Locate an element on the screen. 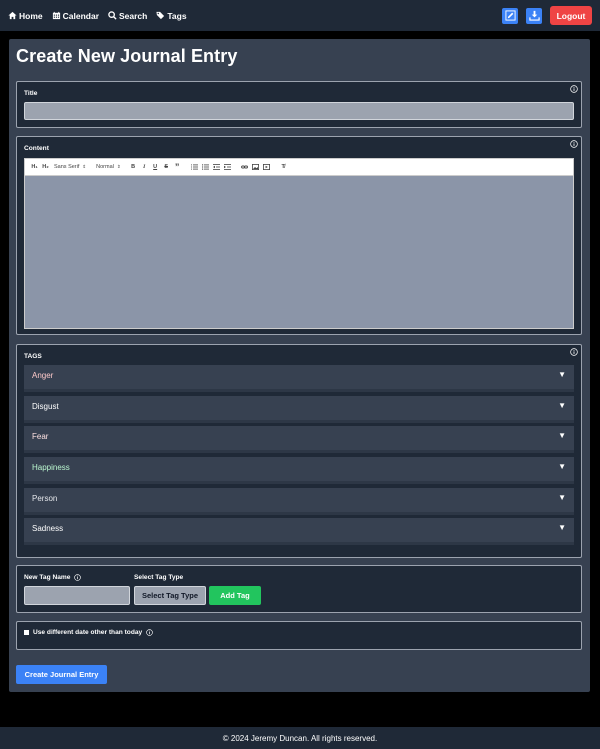 The height and width of the screenshot is (749, 600). new-tag-name-input is located at coordinates (77, 595).